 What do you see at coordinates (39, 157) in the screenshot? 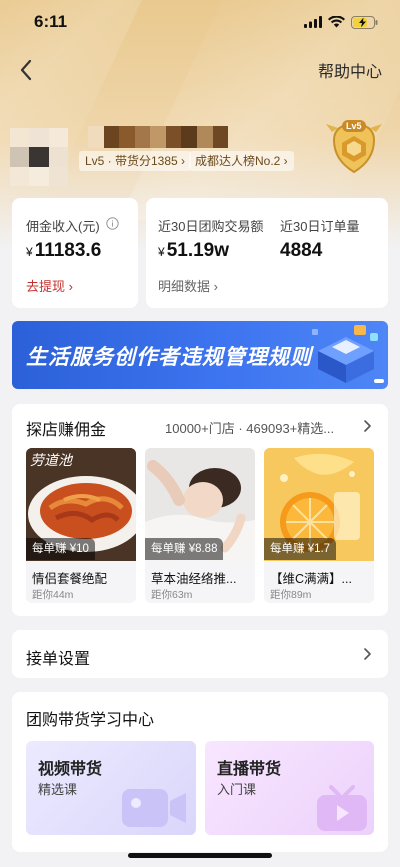
I see `avatar` at bounding box center [39, 157].